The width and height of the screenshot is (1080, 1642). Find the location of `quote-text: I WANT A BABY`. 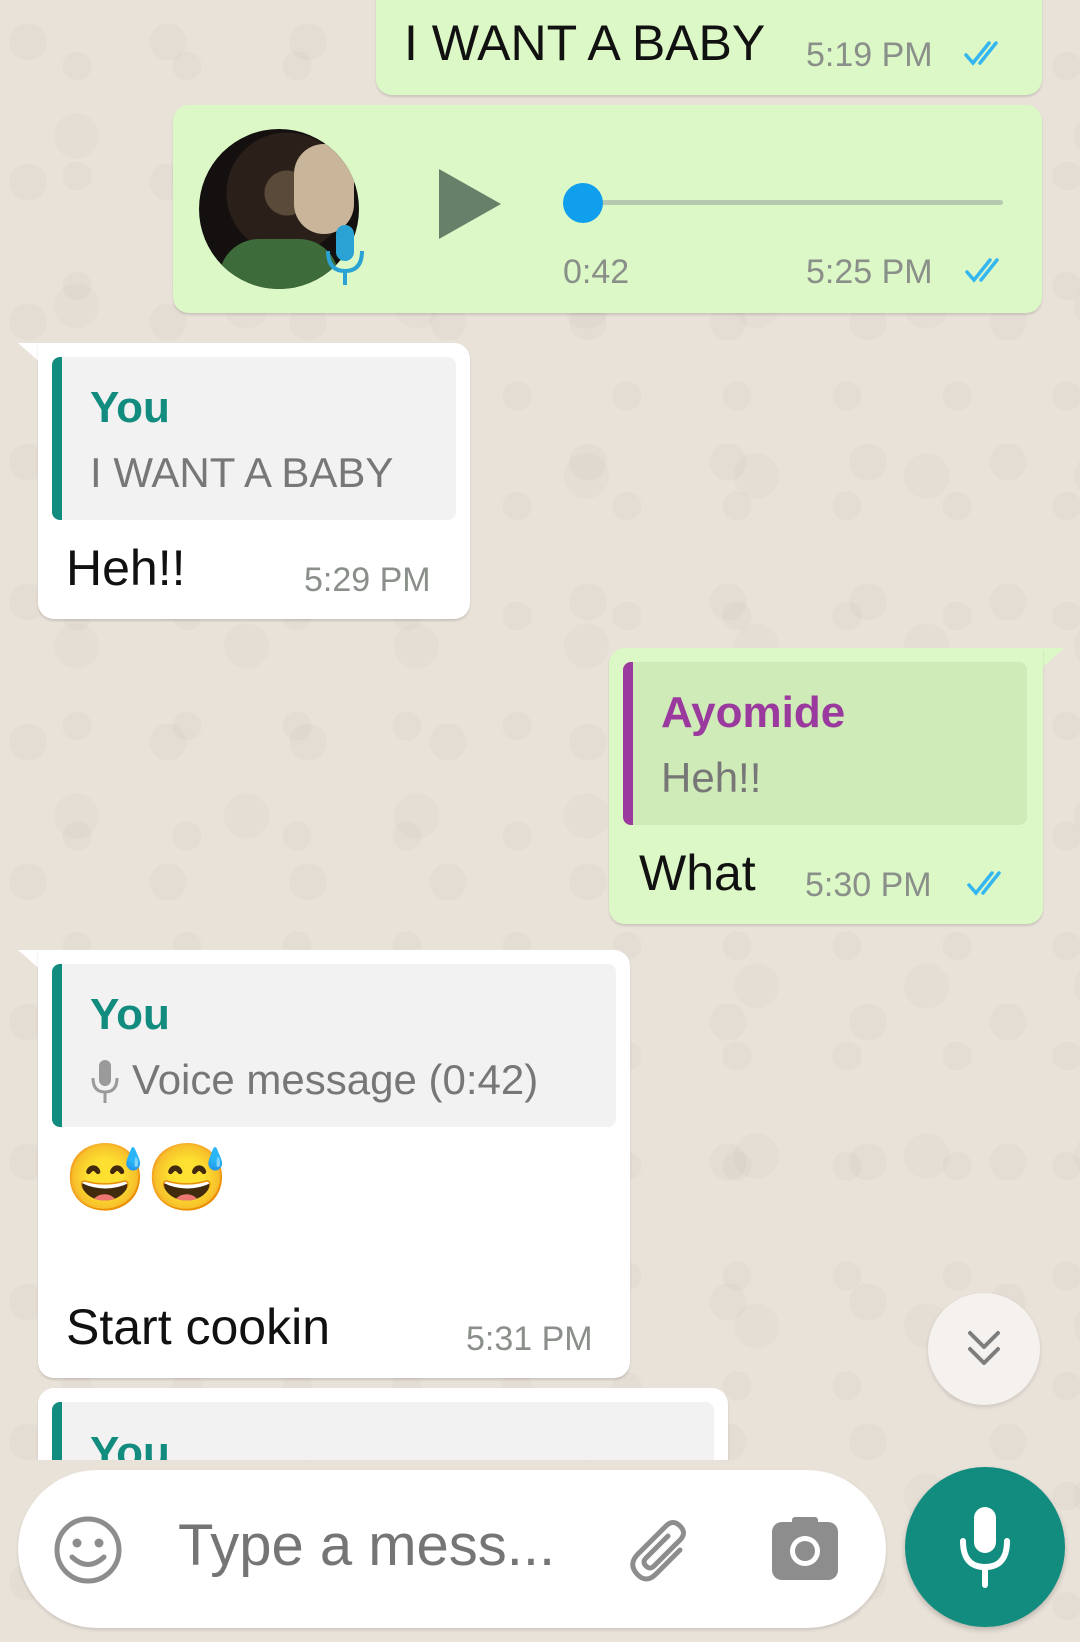

quote-text: I WANT A BABY is located at coordinates (242, 472).